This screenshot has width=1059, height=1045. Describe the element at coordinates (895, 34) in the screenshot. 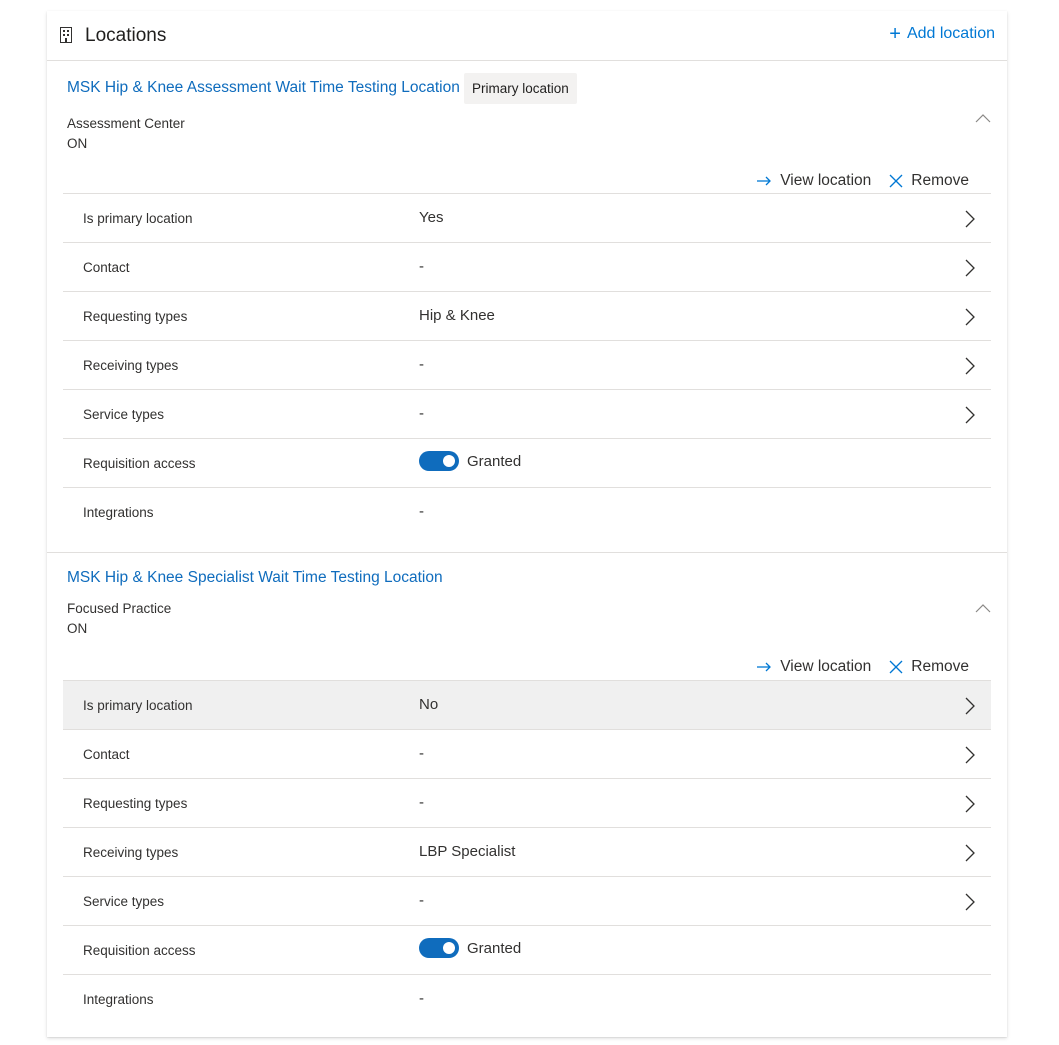

I see `plus-icon: +` at that location.